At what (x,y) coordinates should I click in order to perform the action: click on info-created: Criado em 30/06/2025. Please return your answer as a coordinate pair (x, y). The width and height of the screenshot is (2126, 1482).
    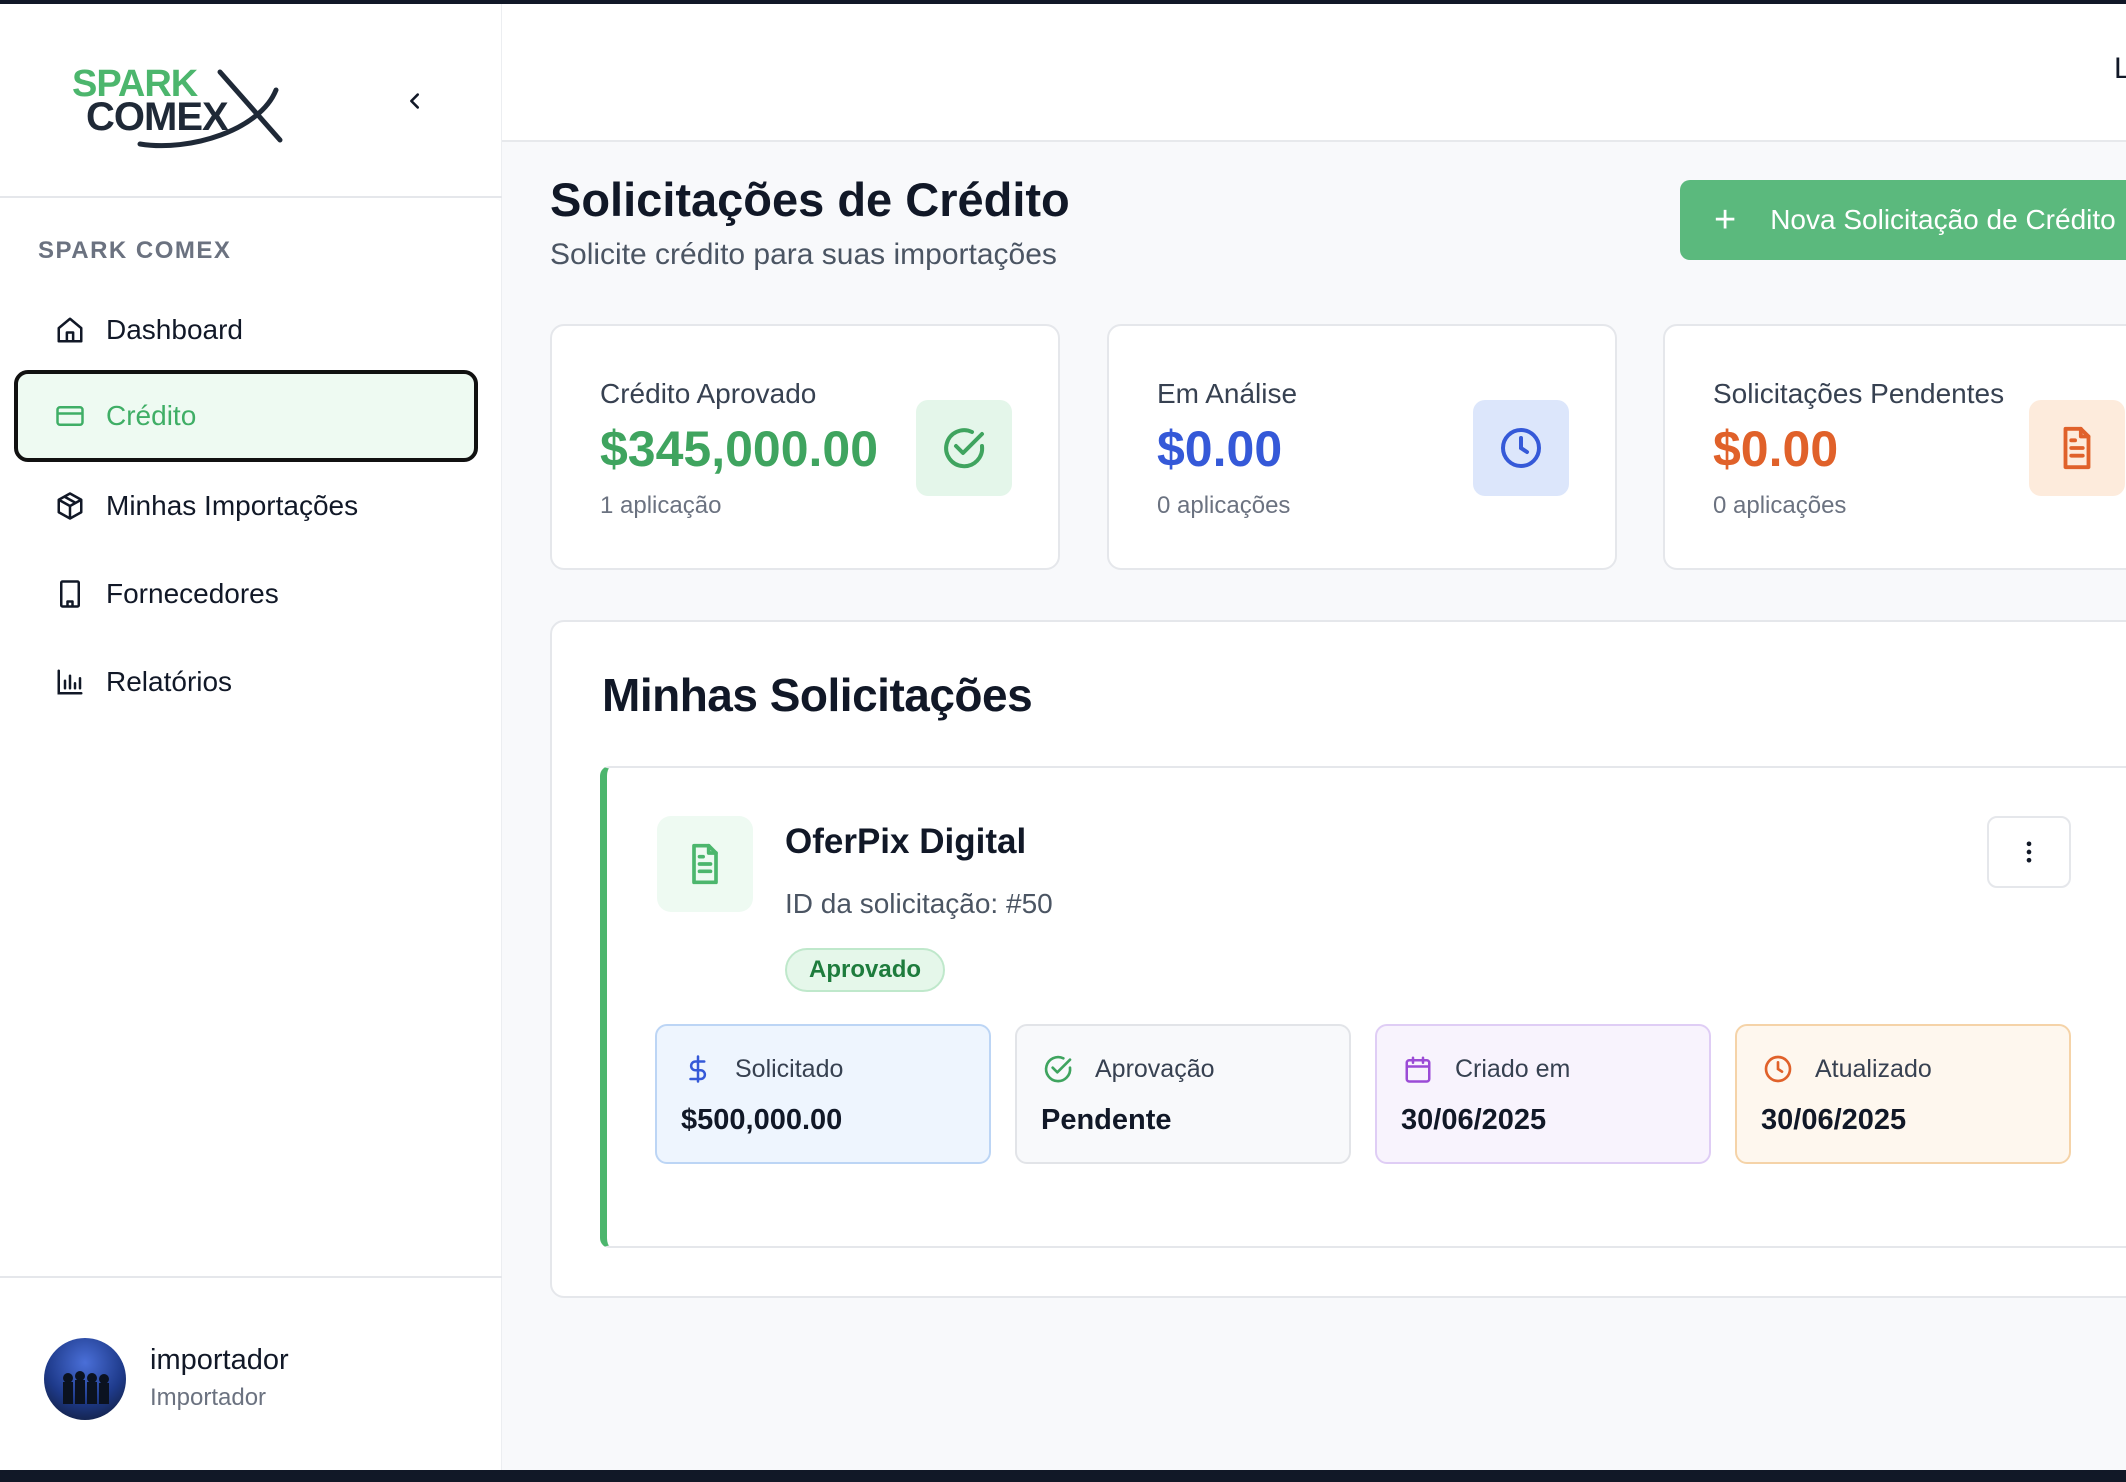
    Looking at the image, I should click on (1543, 1094).